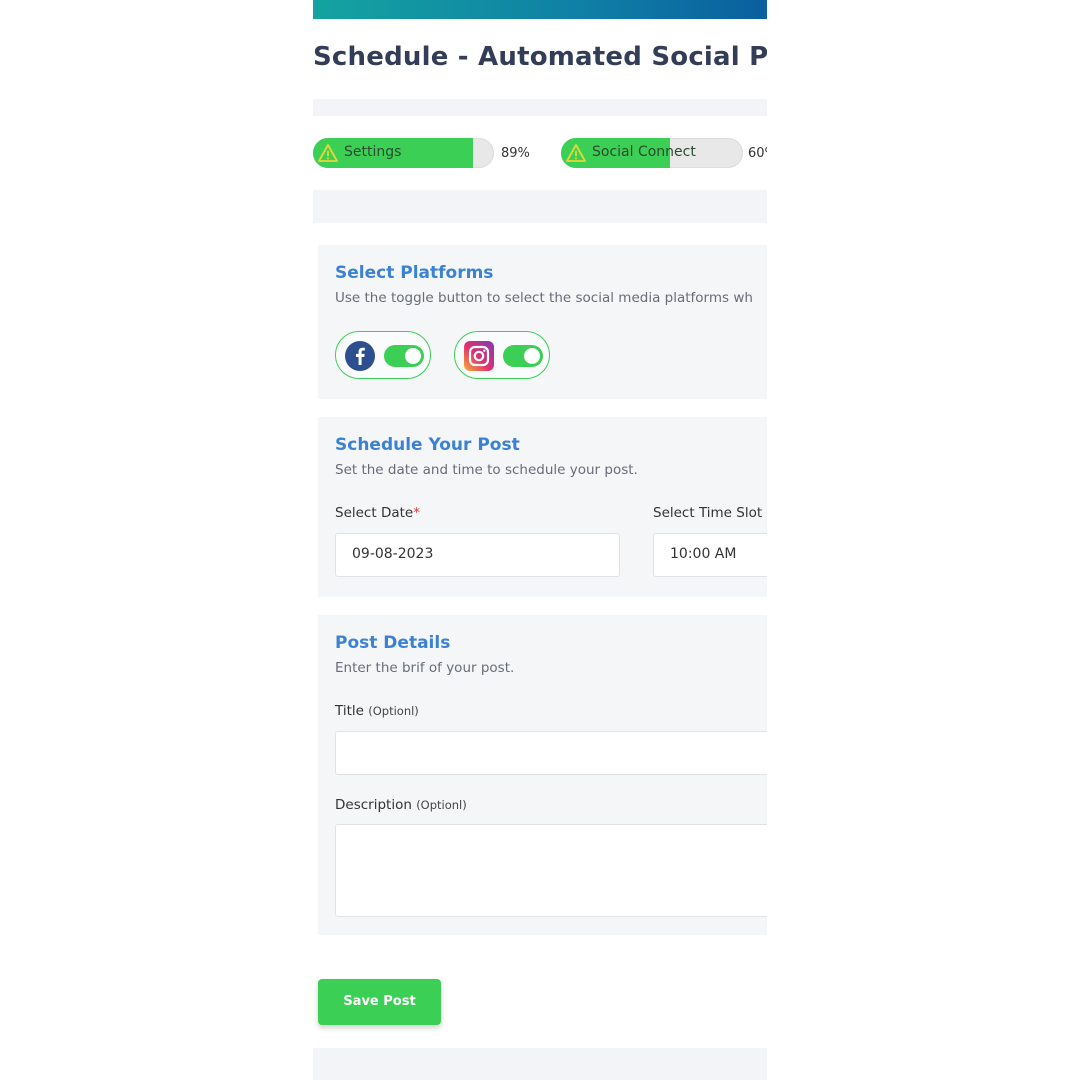  Describe the element at coordinates (551, 753) in the screenshot. I see `title-input` at that location.